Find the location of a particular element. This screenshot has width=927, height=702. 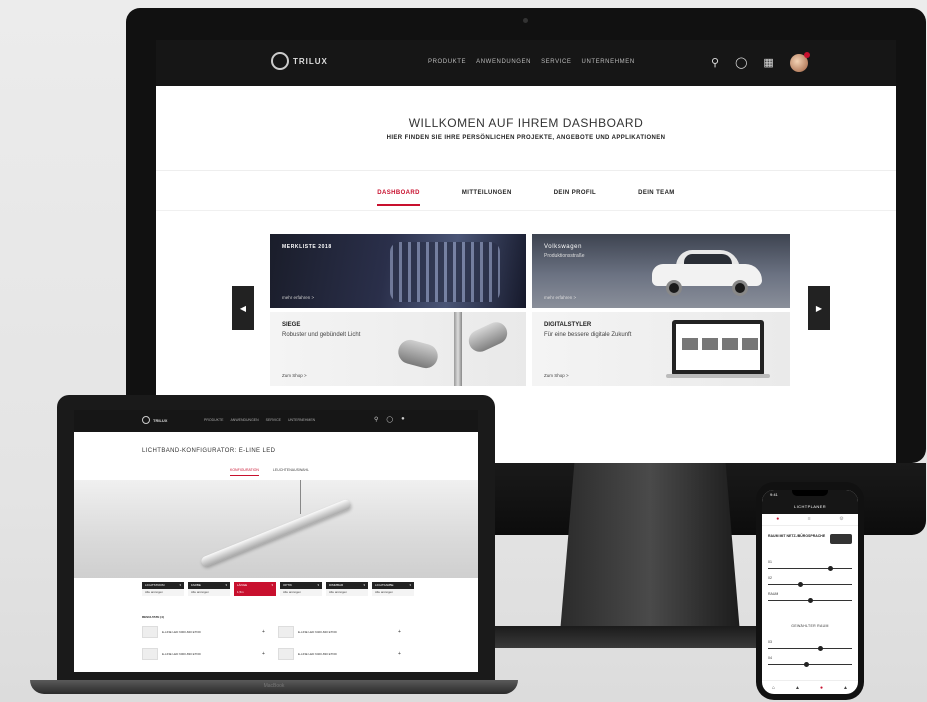

section-title: GEWÄHLTER RAUM is located at coordinates (810, 626).